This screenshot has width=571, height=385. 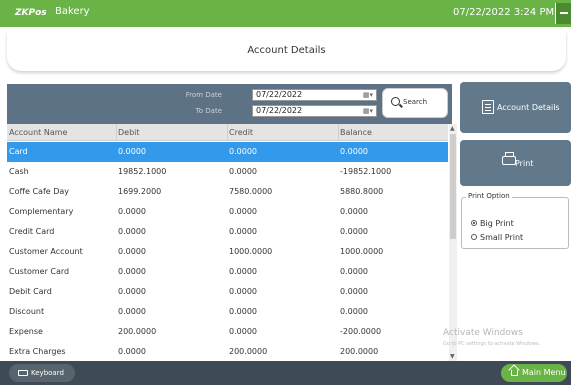 I want to click on radio-selected-icon, so click(x=474, y=223).